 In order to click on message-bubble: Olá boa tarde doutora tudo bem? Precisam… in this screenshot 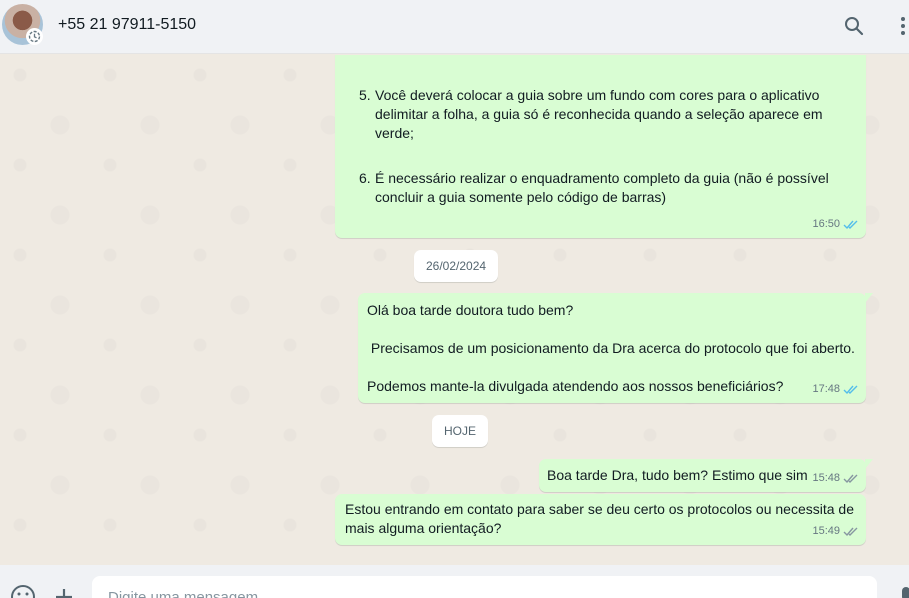, I will do `click(615, 348)`.